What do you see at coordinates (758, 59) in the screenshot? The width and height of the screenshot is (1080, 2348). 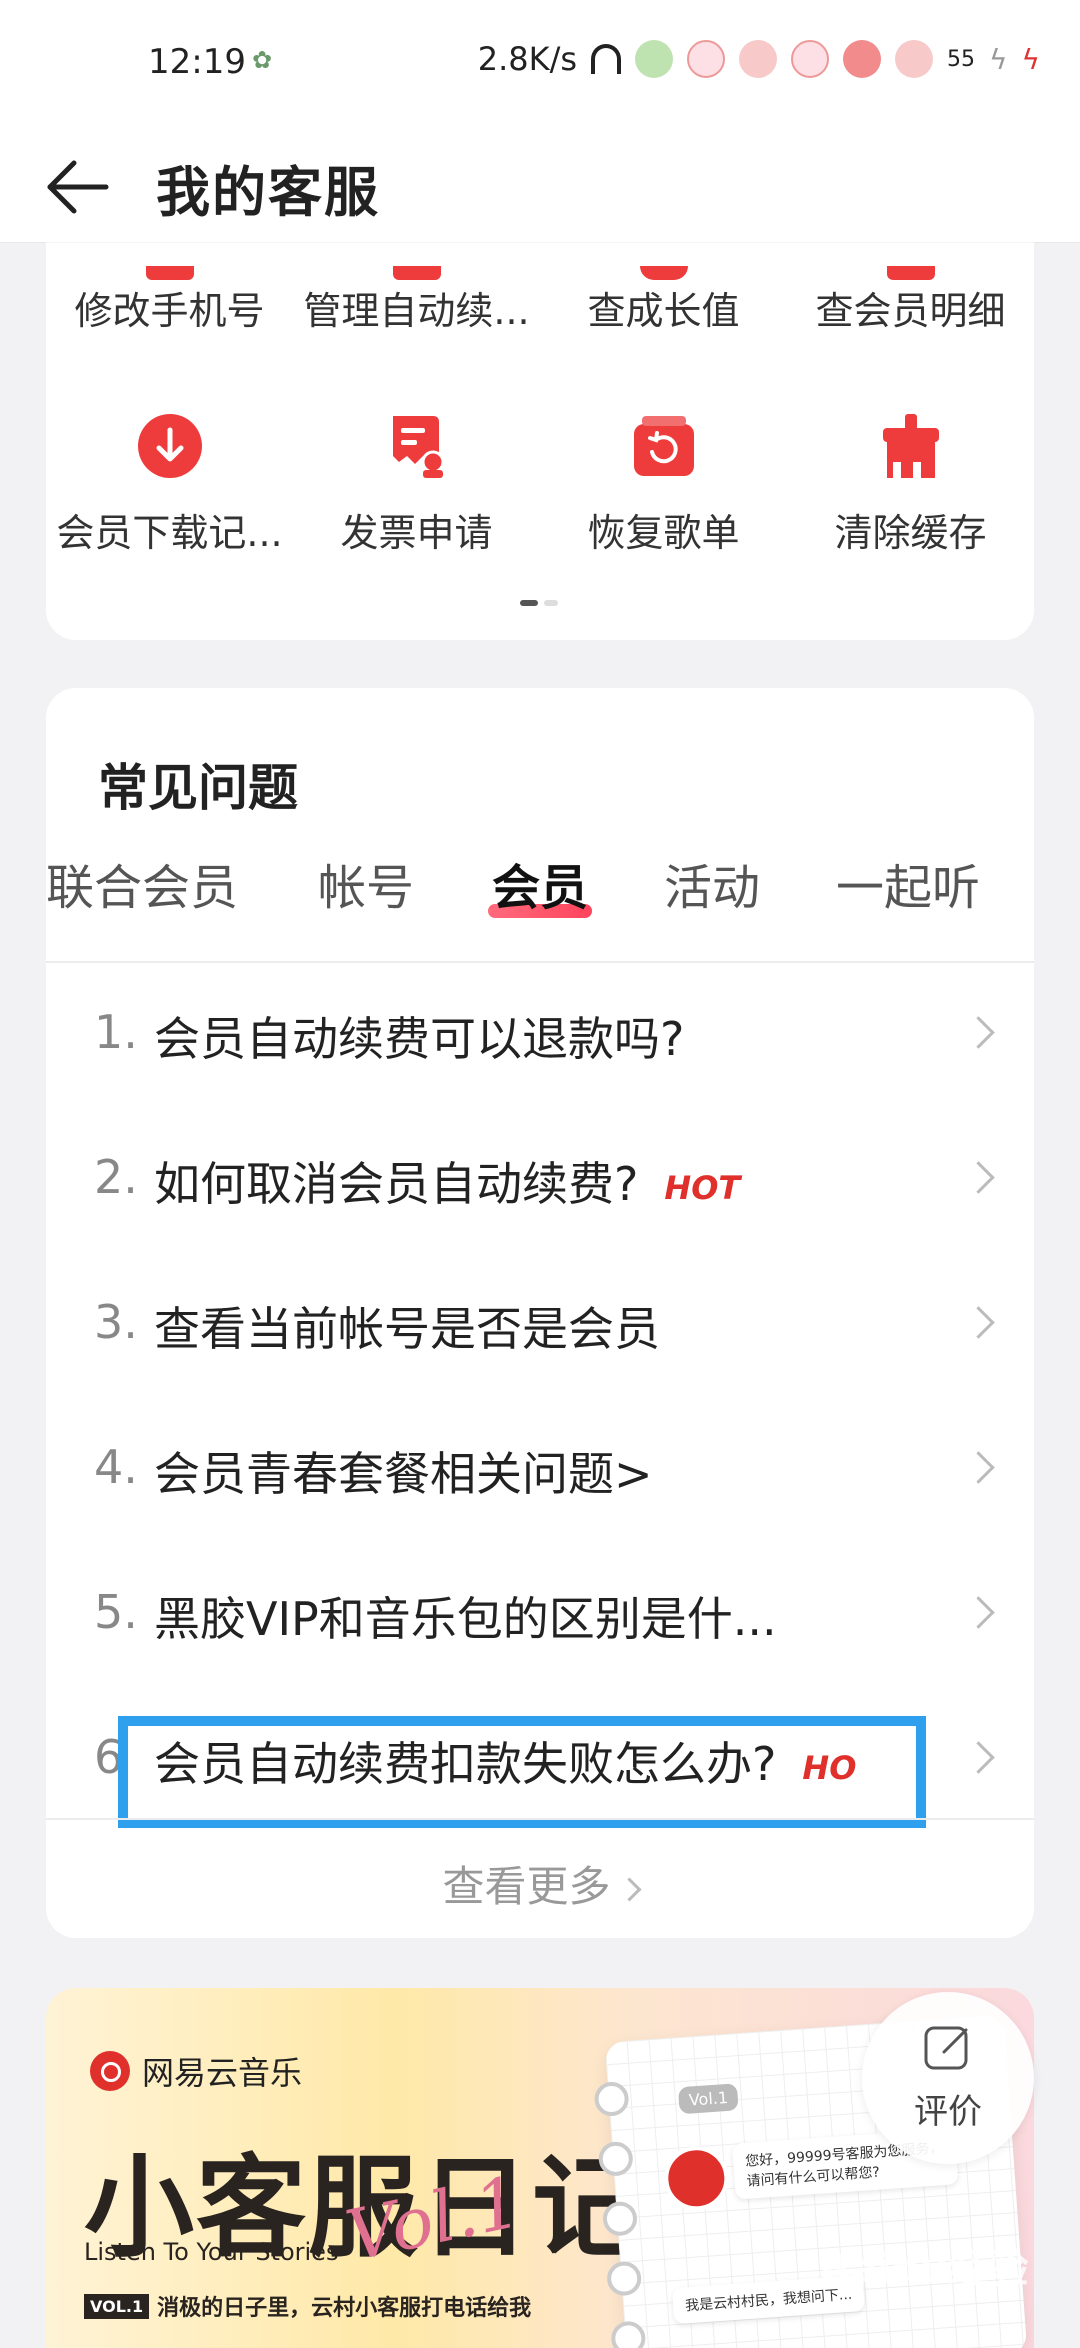 I see `hd-sticker-icon` at bounding box center [758, 59].